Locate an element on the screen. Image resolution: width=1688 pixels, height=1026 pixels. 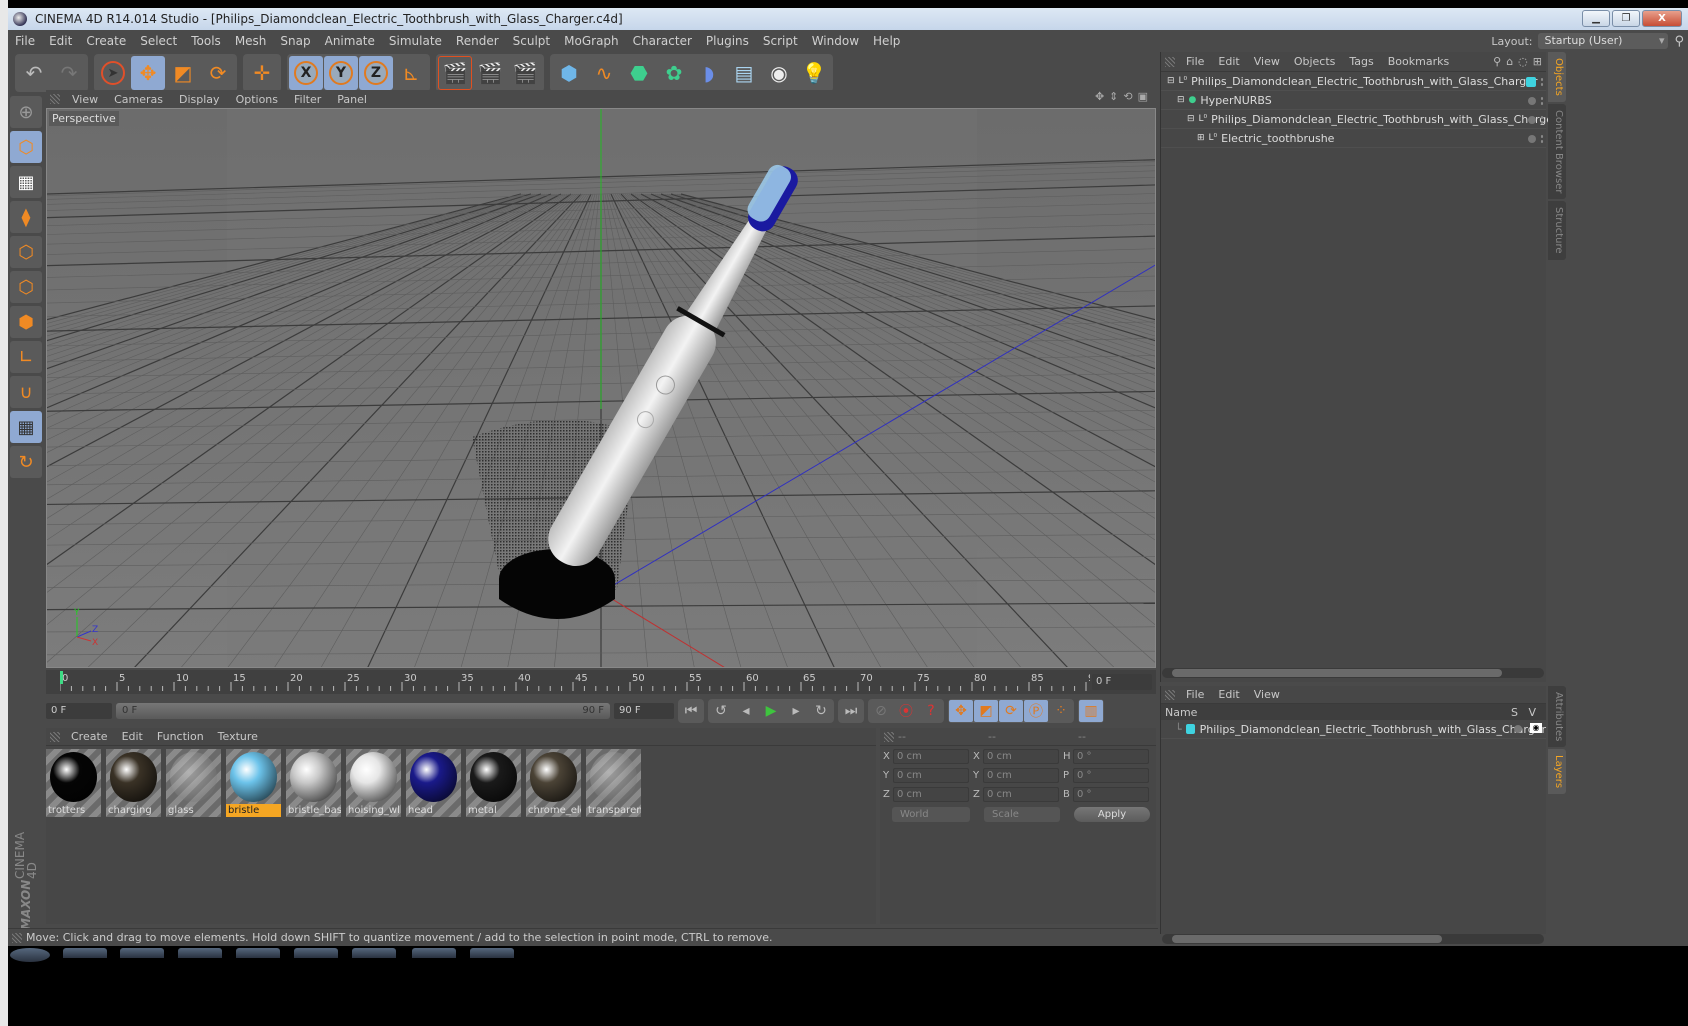
layers-menu-edit: Edit is located at coordinates (1228, 694).